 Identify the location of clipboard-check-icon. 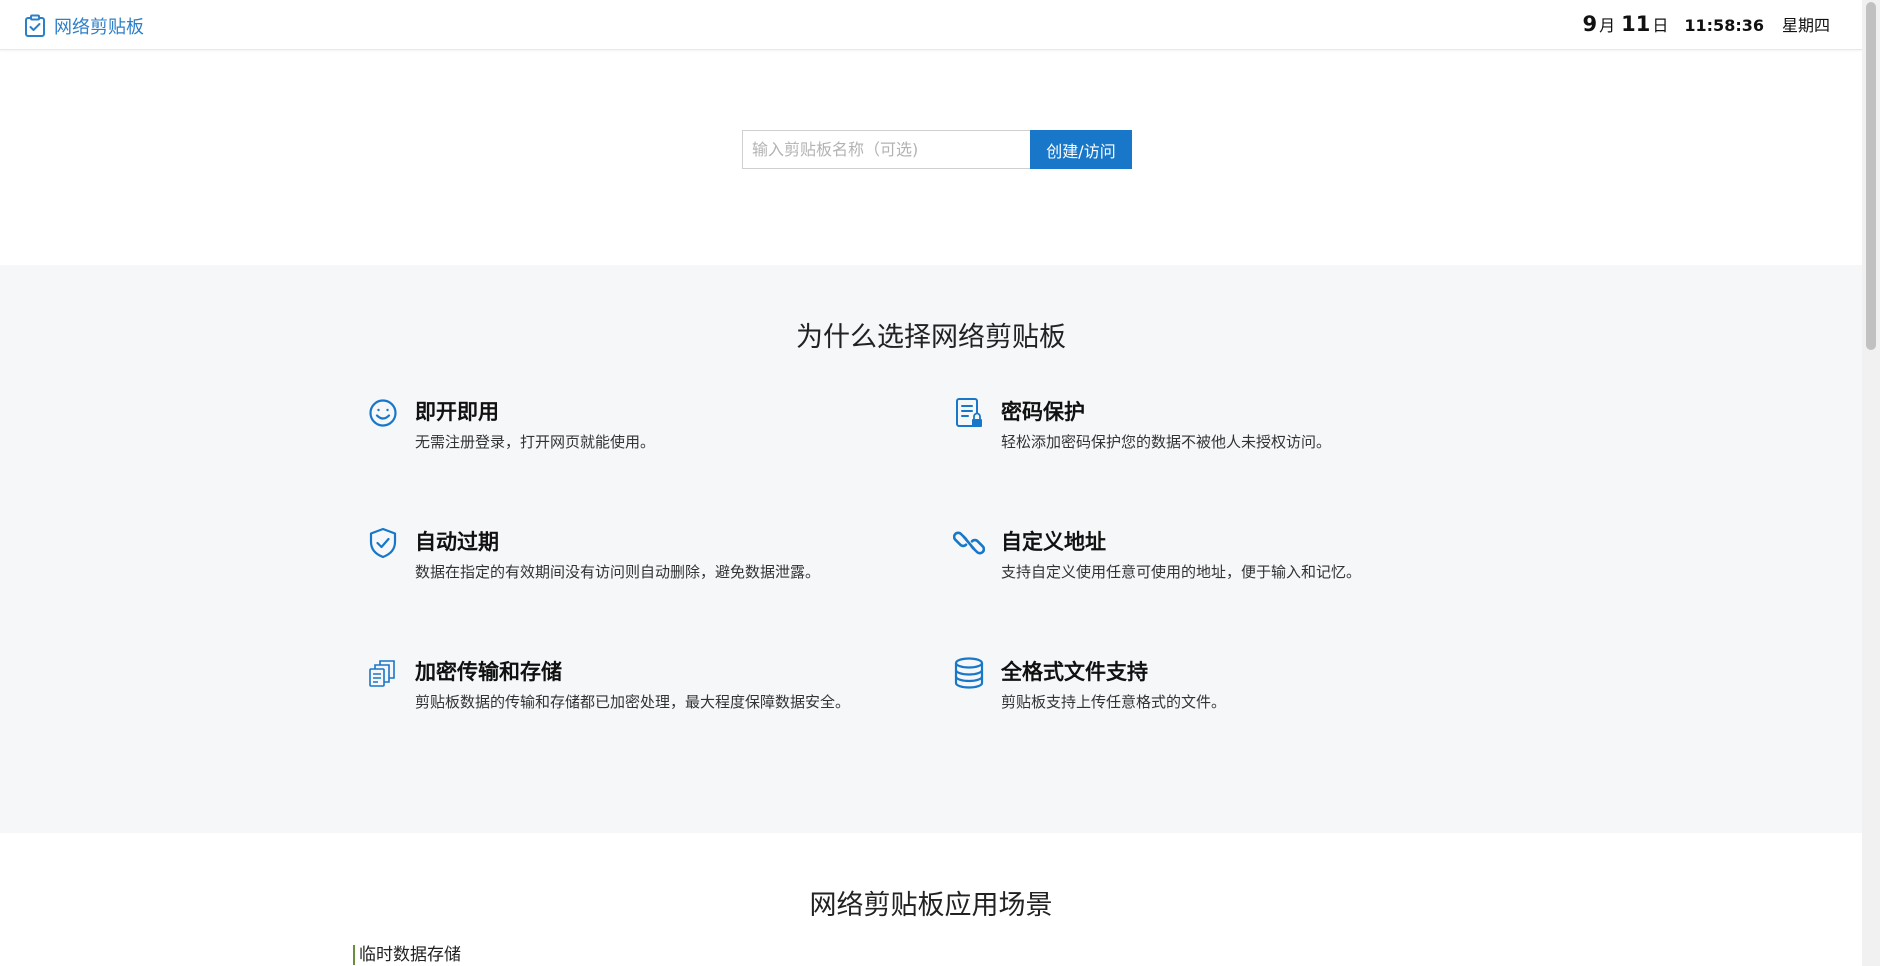
(35, 25).